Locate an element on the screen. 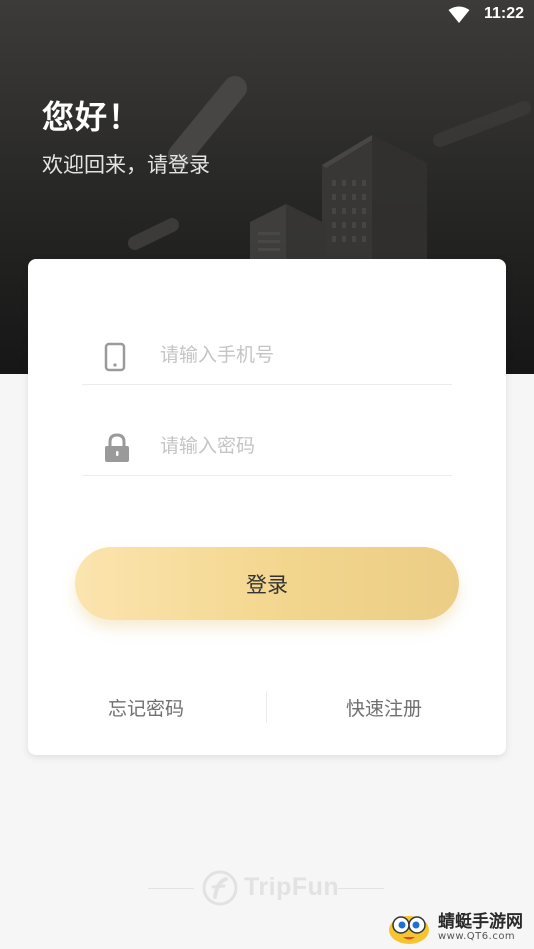  password-field is located at coordinates (267, 446).